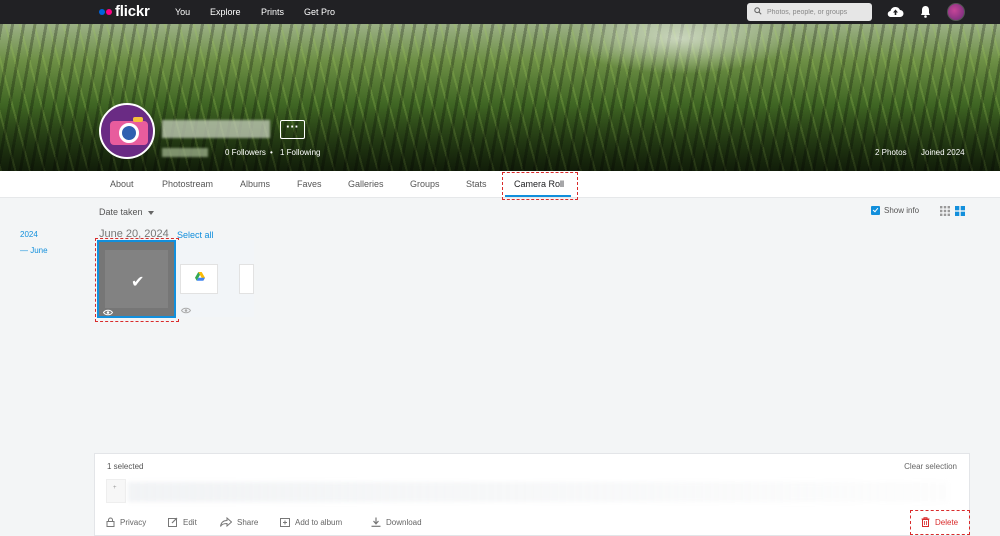  What do you see at coordinates (226, 522) in the screenshot?
I see `share-icon` at bounding box center [226, 522].